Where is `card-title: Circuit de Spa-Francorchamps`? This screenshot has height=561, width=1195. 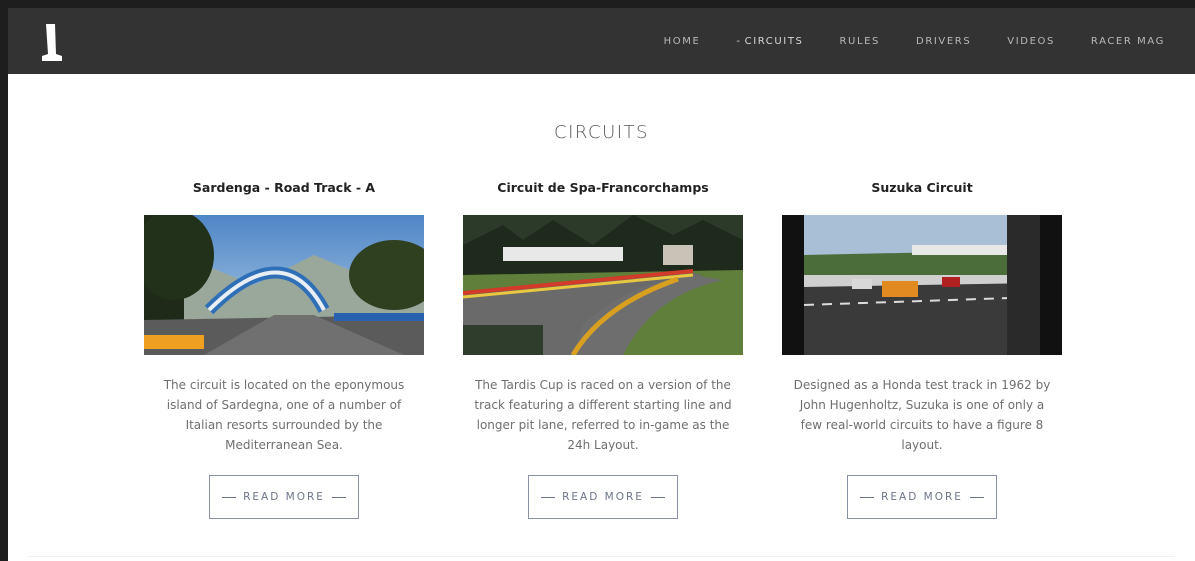
card-title: Circuit de Spa-Francorchamps is located at coordinates (603, 188).